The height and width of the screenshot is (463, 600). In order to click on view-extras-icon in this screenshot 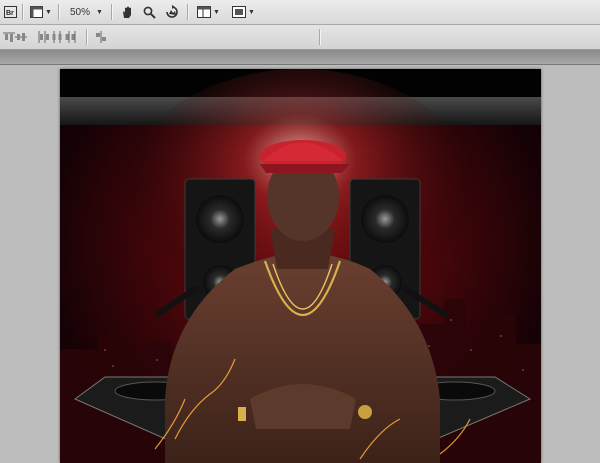, I will do `click(36, 12)`.